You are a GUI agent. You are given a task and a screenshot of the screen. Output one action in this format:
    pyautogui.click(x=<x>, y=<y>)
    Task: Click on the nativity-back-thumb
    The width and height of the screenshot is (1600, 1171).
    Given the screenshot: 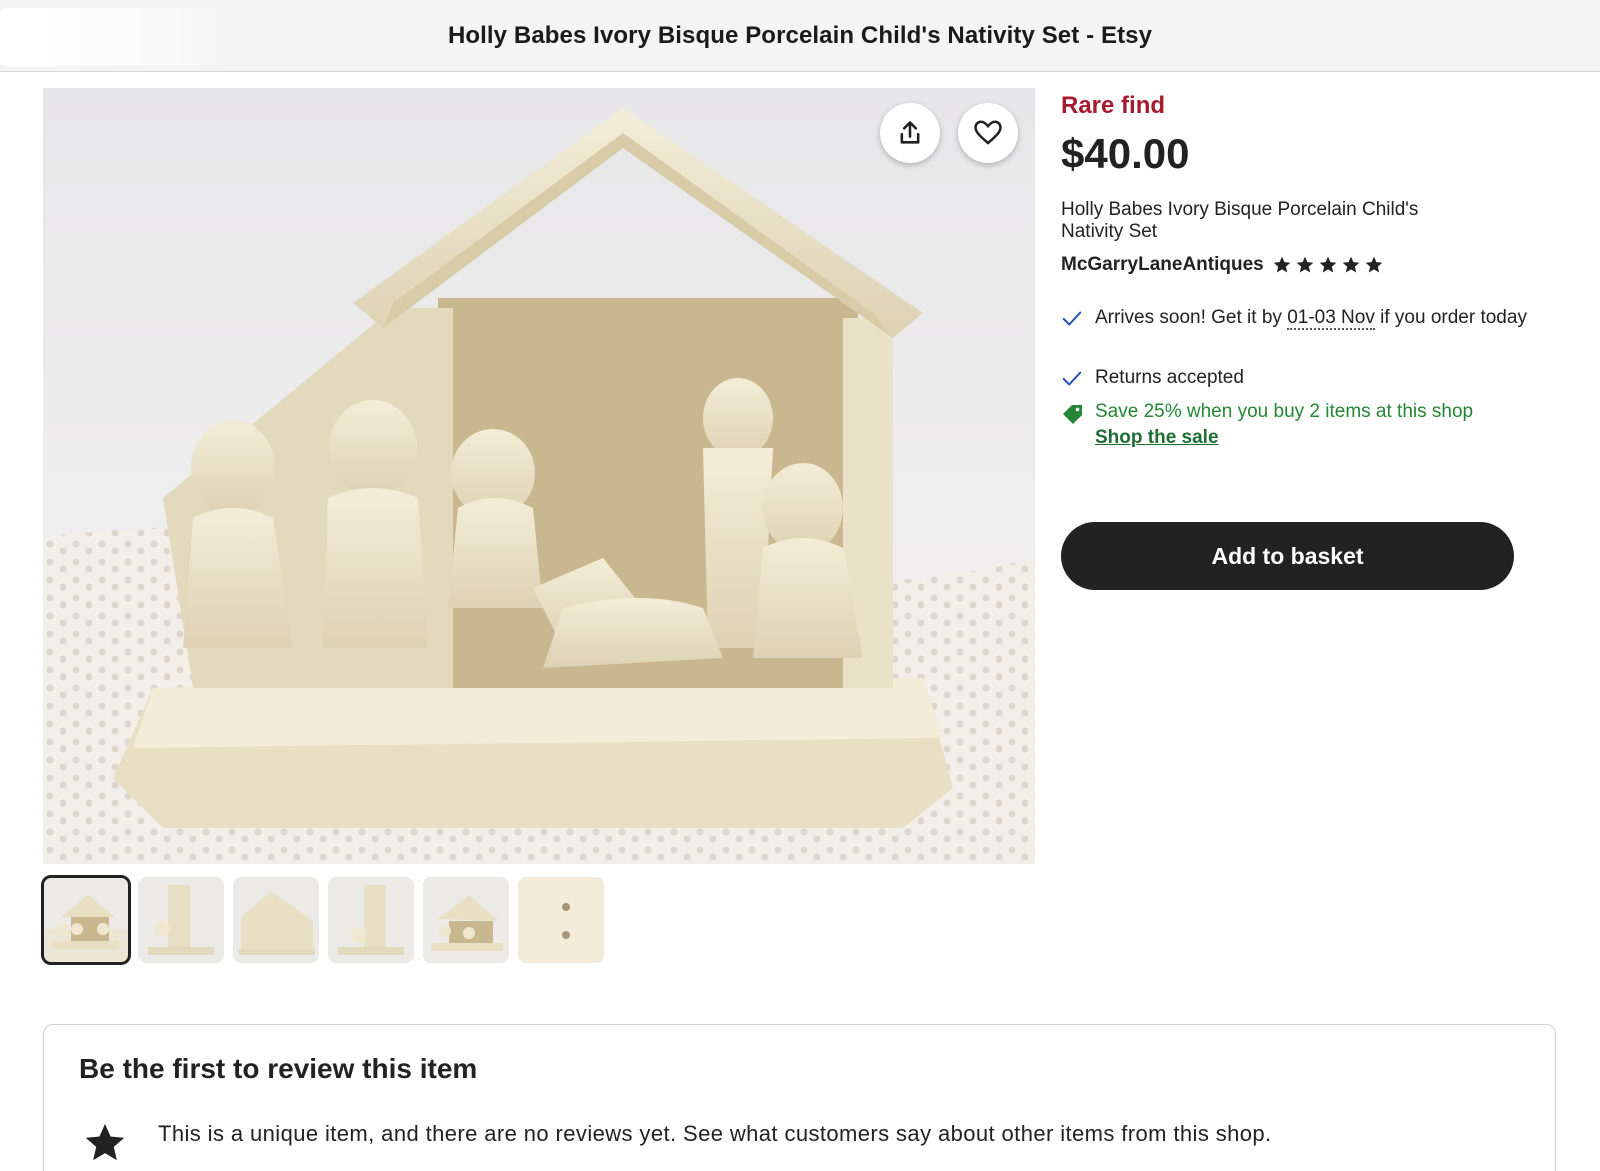 What is the action you would take?
    pyautogui.click(x=276, y=920)
    